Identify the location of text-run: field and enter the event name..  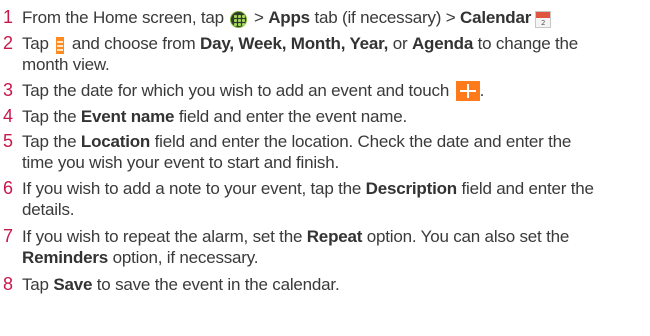
(291, 116).